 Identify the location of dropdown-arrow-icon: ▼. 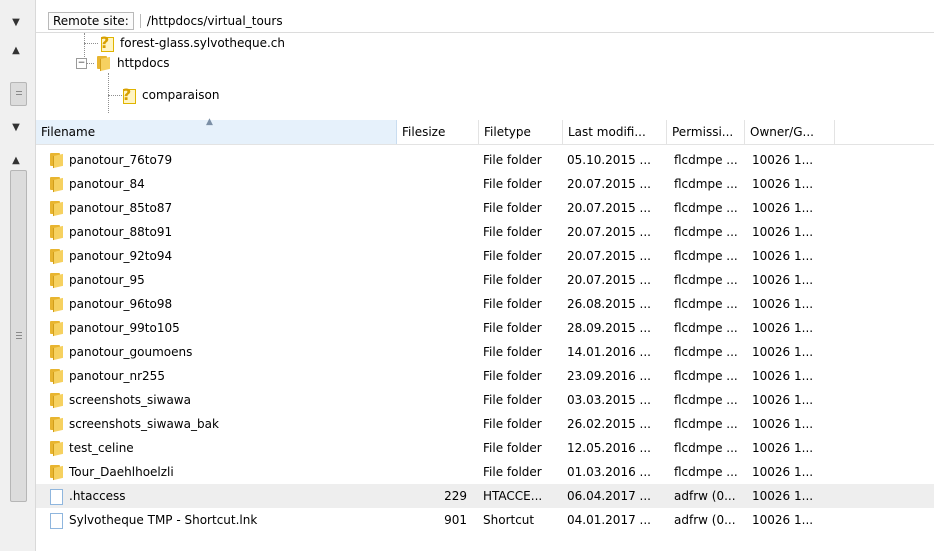
(16, 22).